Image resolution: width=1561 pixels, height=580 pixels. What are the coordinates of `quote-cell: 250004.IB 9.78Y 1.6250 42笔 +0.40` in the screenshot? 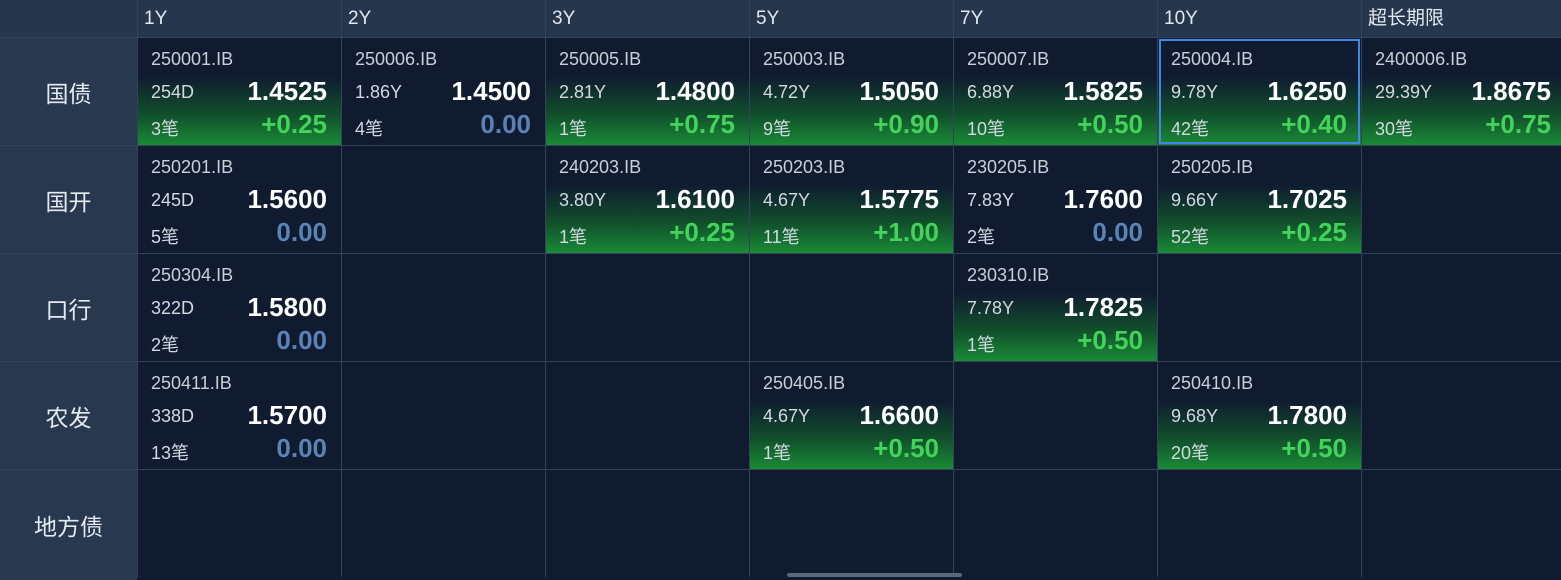 It's located at (1259, 91).